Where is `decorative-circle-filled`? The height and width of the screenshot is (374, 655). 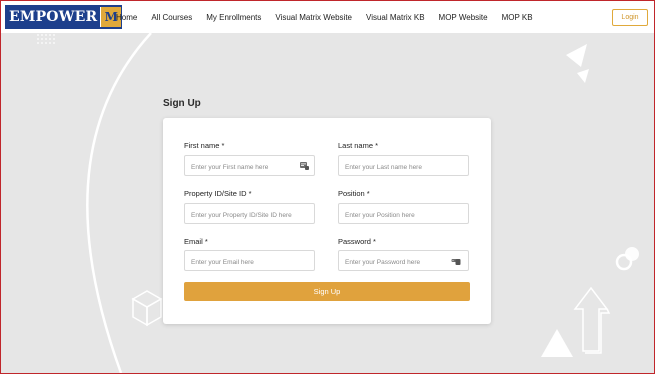 decorative-circle-filled is located at coordinates (632, 254).